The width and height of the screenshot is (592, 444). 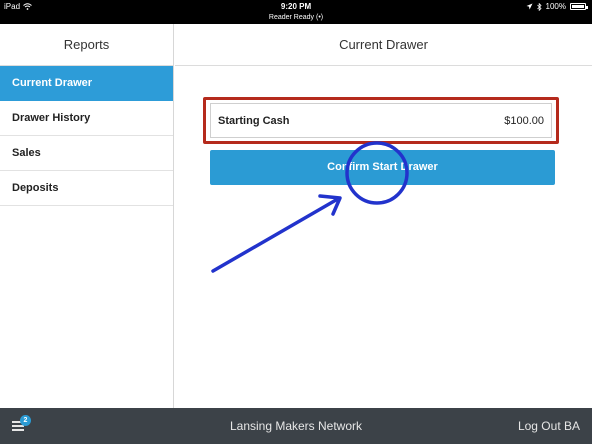 I want to click on bottom-bar: 2 Lansing Makers Network Log Out BA, so click(x=296, y=426).